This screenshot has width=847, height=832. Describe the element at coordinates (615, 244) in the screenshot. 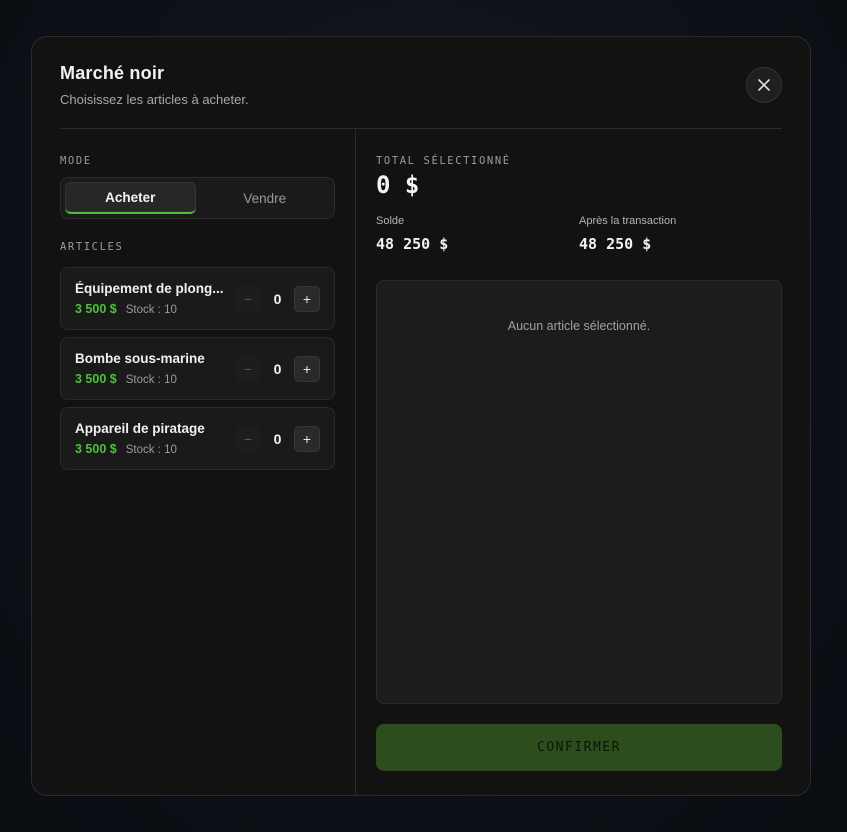

I see `after-transaction-value: 48 250 $` at that location.